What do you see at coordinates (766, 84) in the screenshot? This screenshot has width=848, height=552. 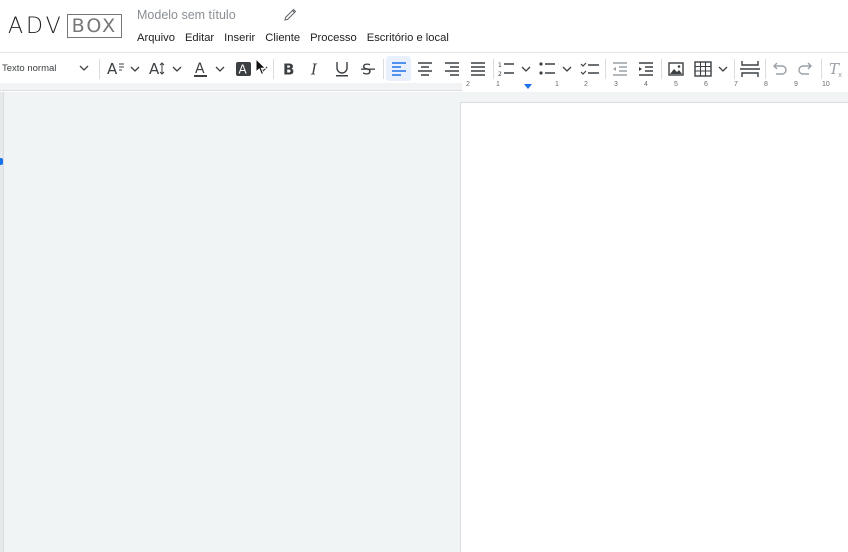 I see `ruler-label: 8` at bounding box center [766, 84].